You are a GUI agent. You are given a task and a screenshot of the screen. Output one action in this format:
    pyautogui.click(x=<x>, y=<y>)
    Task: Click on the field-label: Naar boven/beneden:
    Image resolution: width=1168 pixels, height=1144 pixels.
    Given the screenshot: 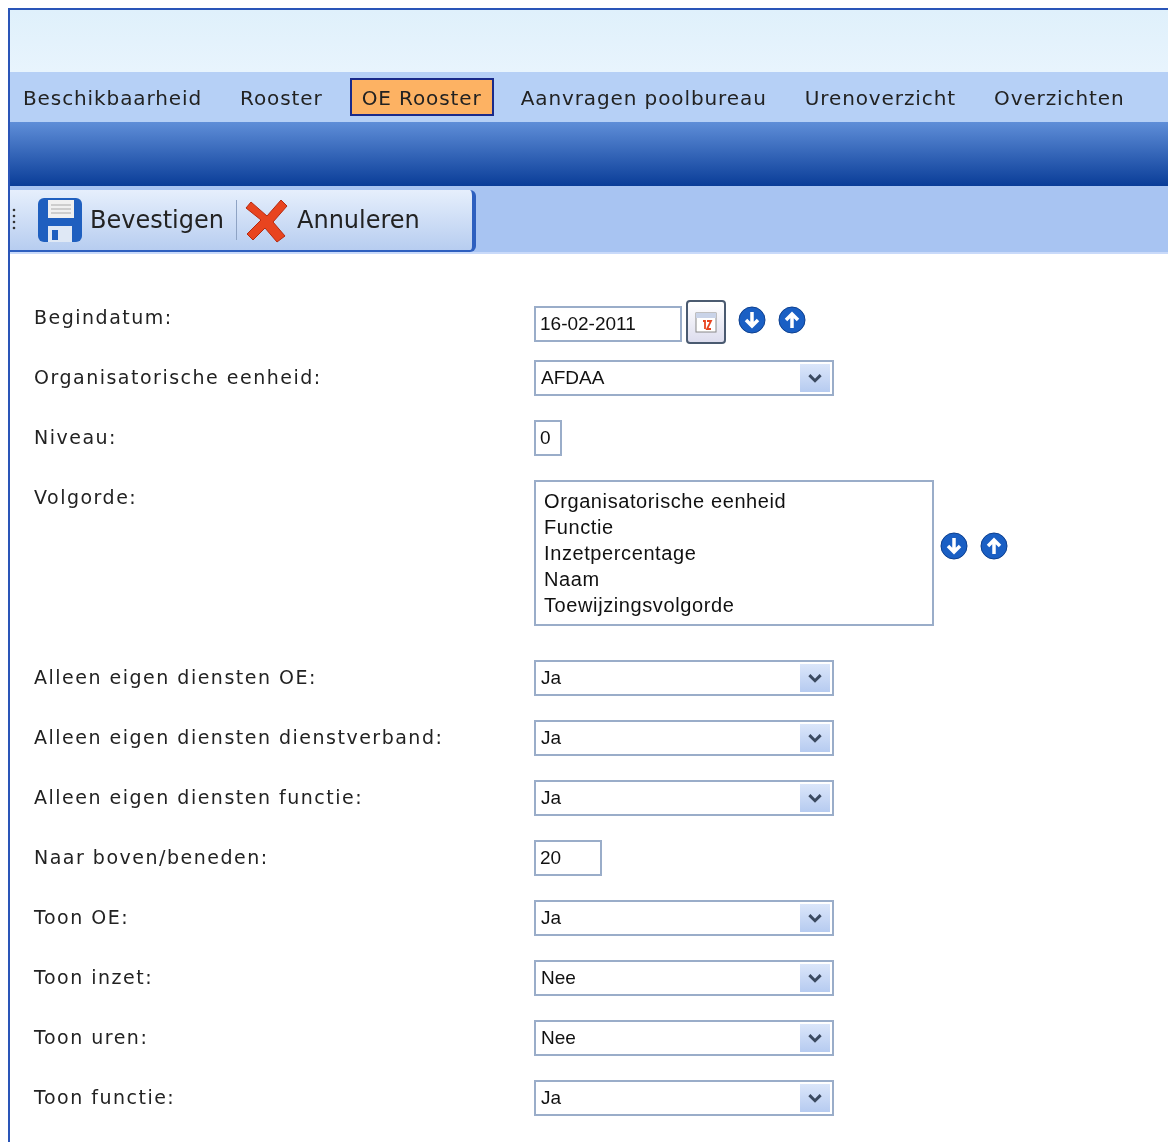 What is the action you would take?
    pyautogui.click(x=152, y=857)
    